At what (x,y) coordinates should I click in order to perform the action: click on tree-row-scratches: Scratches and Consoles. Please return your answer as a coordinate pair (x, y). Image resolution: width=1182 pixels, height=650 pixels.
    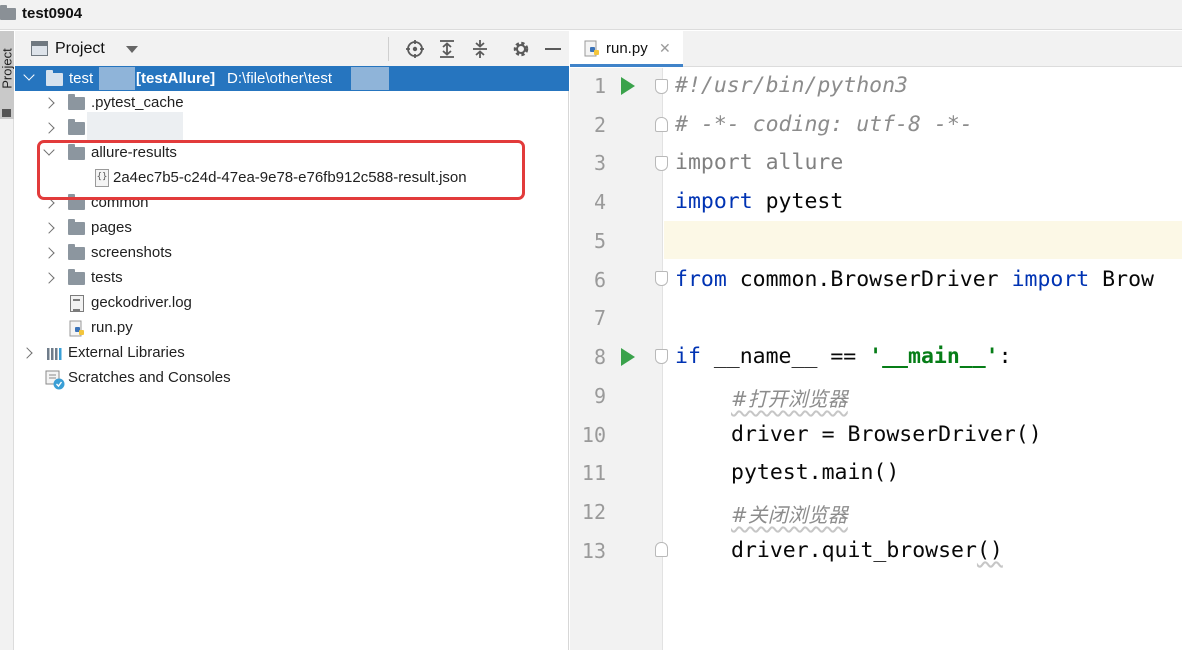
    Looking at the image, I should click on (292, 378).